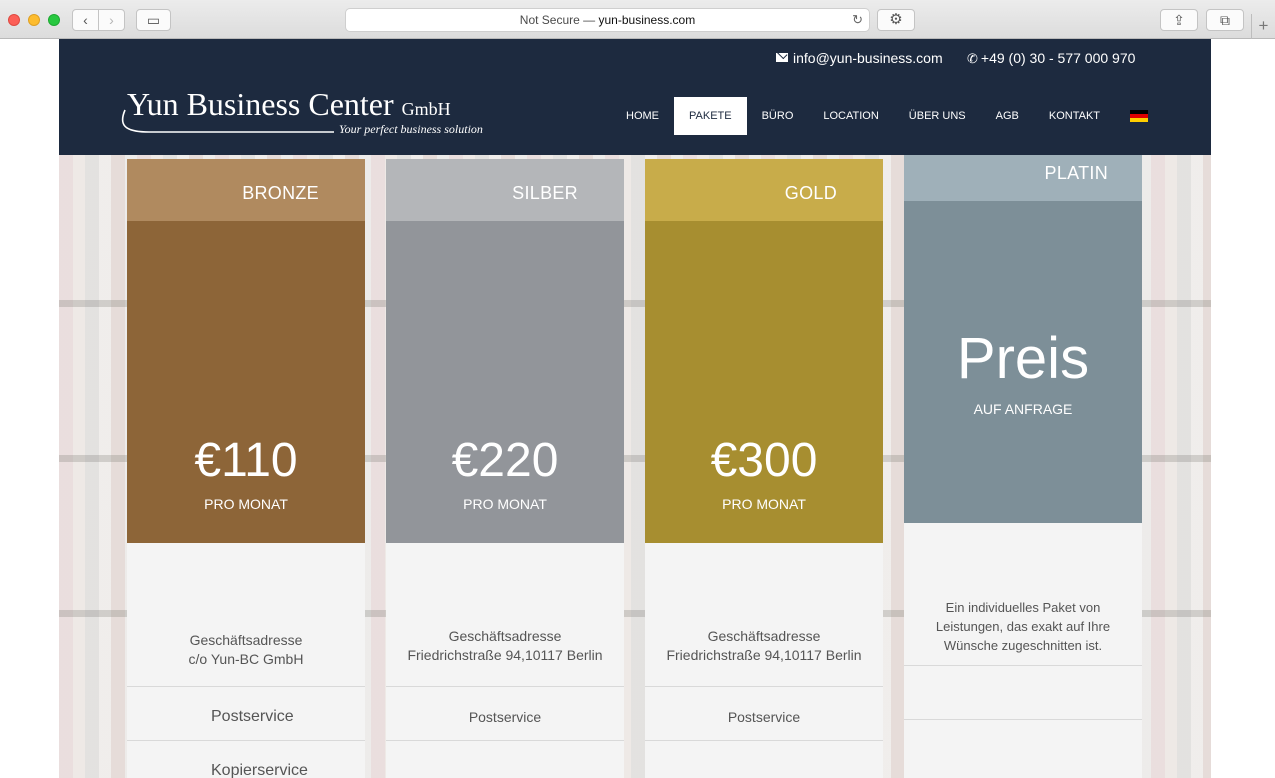 The height and width of the screenshot is (778, 1275). I want to click on language-switcher, so click(1139, 116).